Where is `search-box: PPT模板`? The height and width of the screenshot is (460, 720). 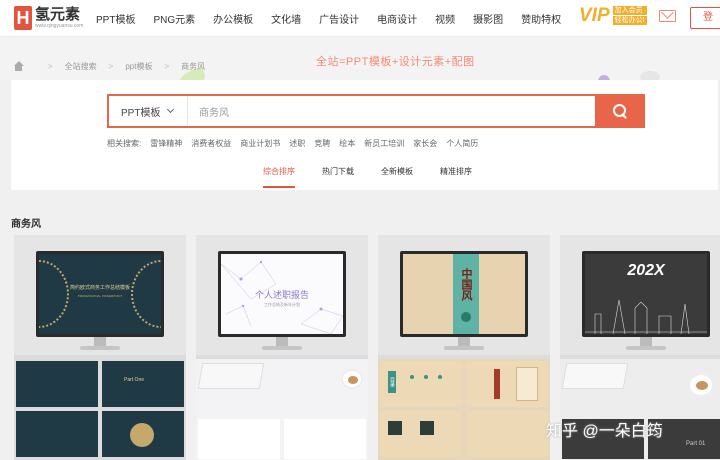
search-box: PPT模板 is located at coordinates (376, 111).